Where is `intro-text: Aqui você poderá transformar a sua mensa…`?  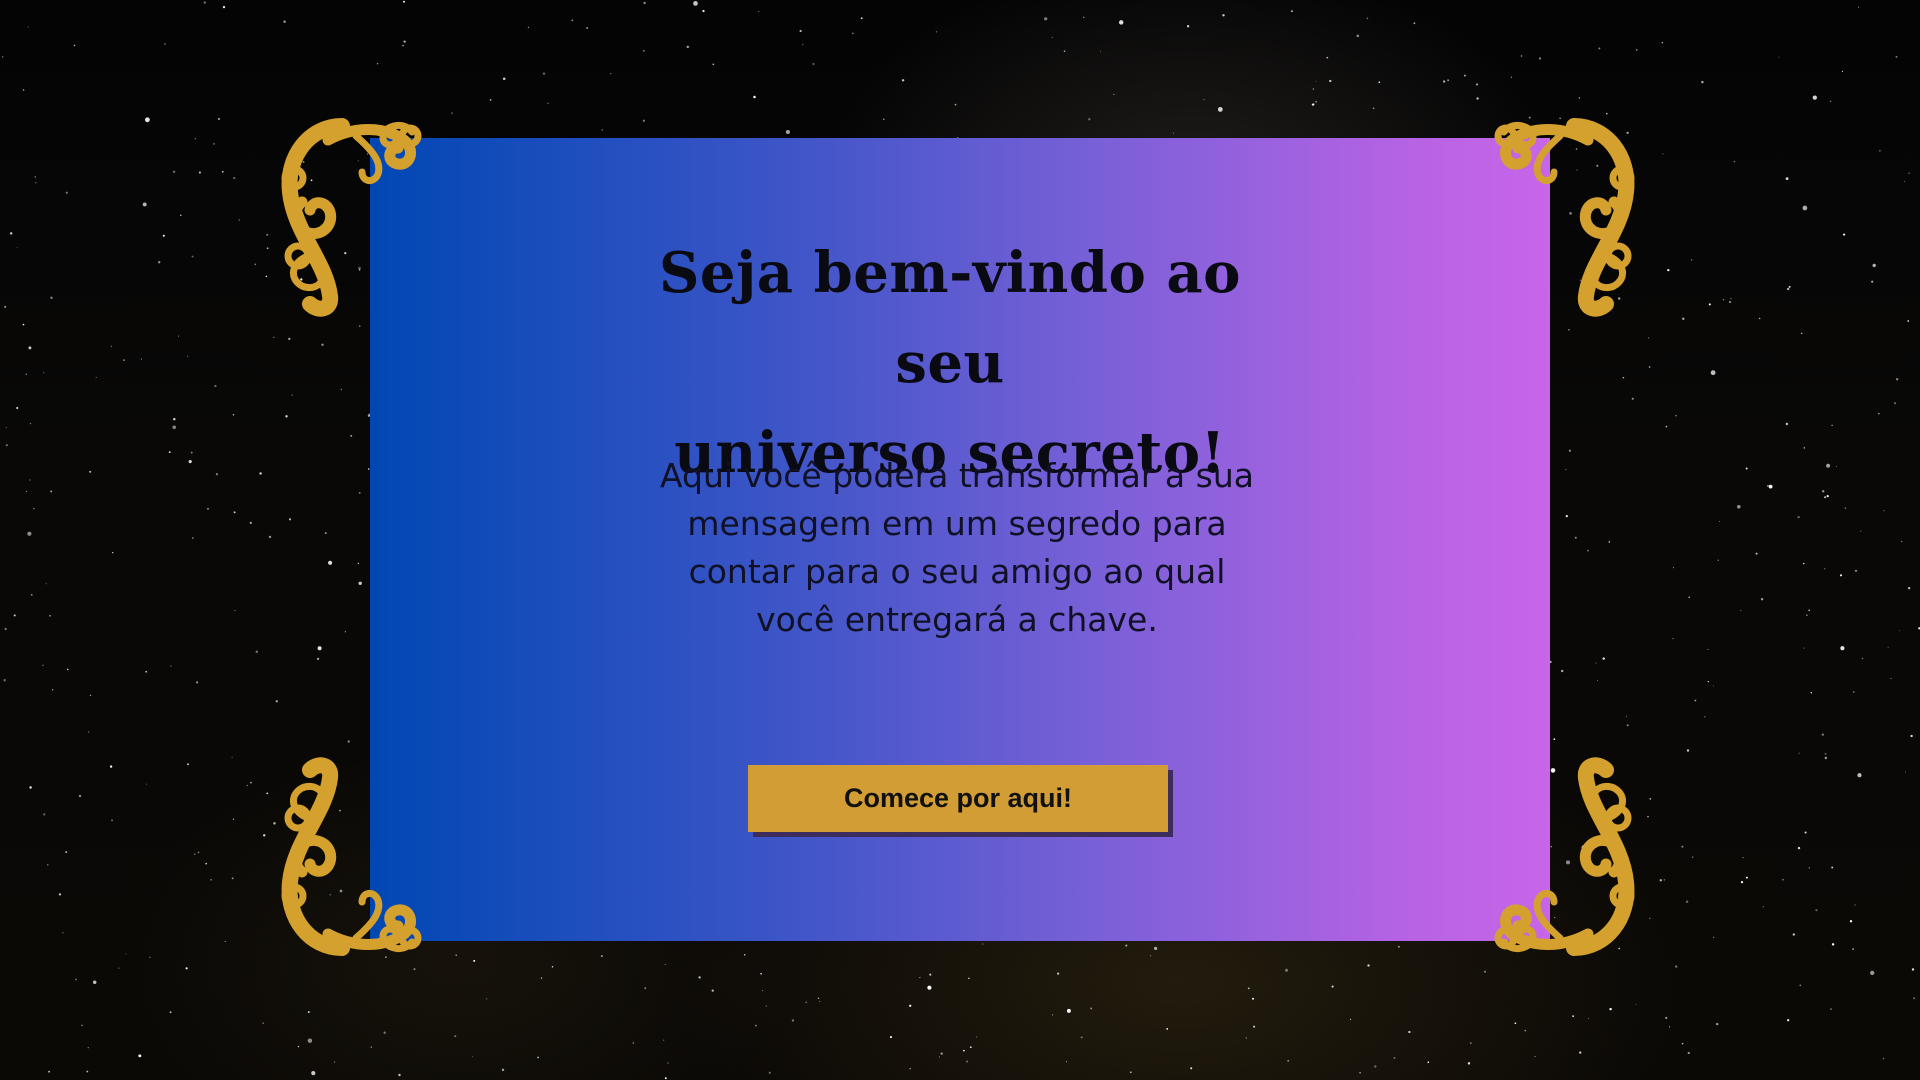
intro-text: Aqui você poderá transformar a sua mensa… is located at coordinates (957, 548).